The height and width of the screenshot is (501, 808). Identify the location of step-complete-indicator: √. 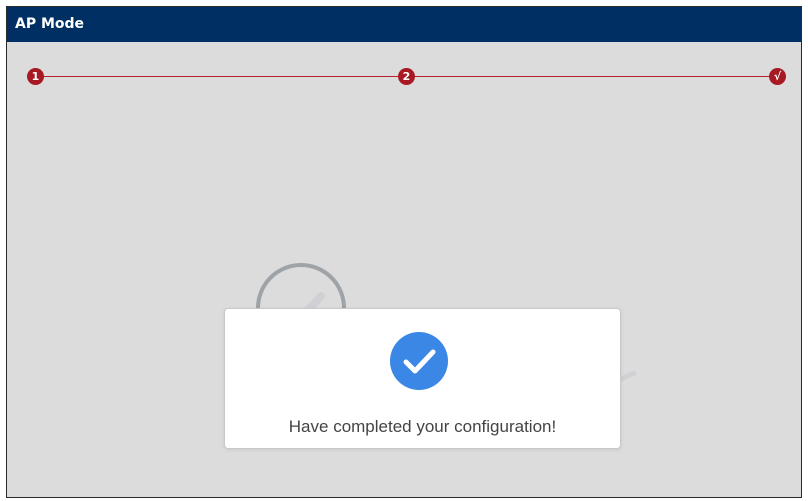
(777, 76).